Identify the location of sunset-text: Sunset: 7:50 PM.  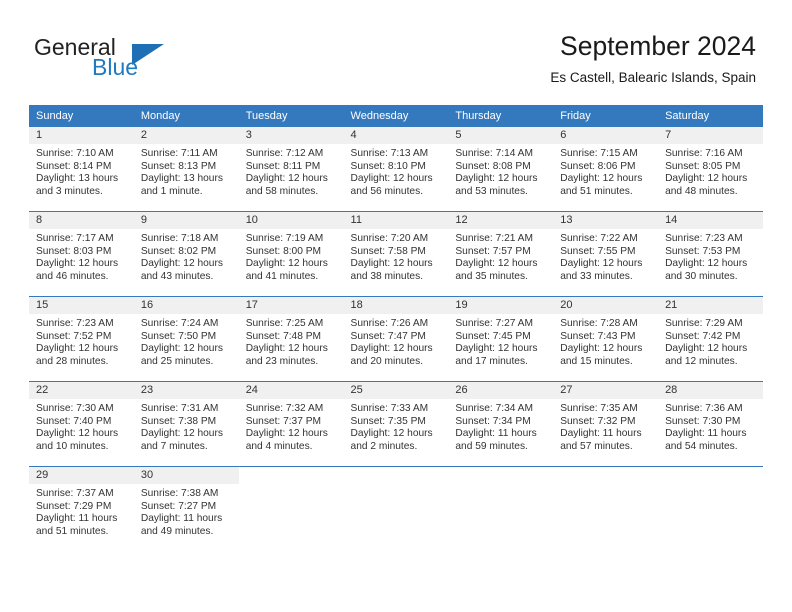
(178, 336).